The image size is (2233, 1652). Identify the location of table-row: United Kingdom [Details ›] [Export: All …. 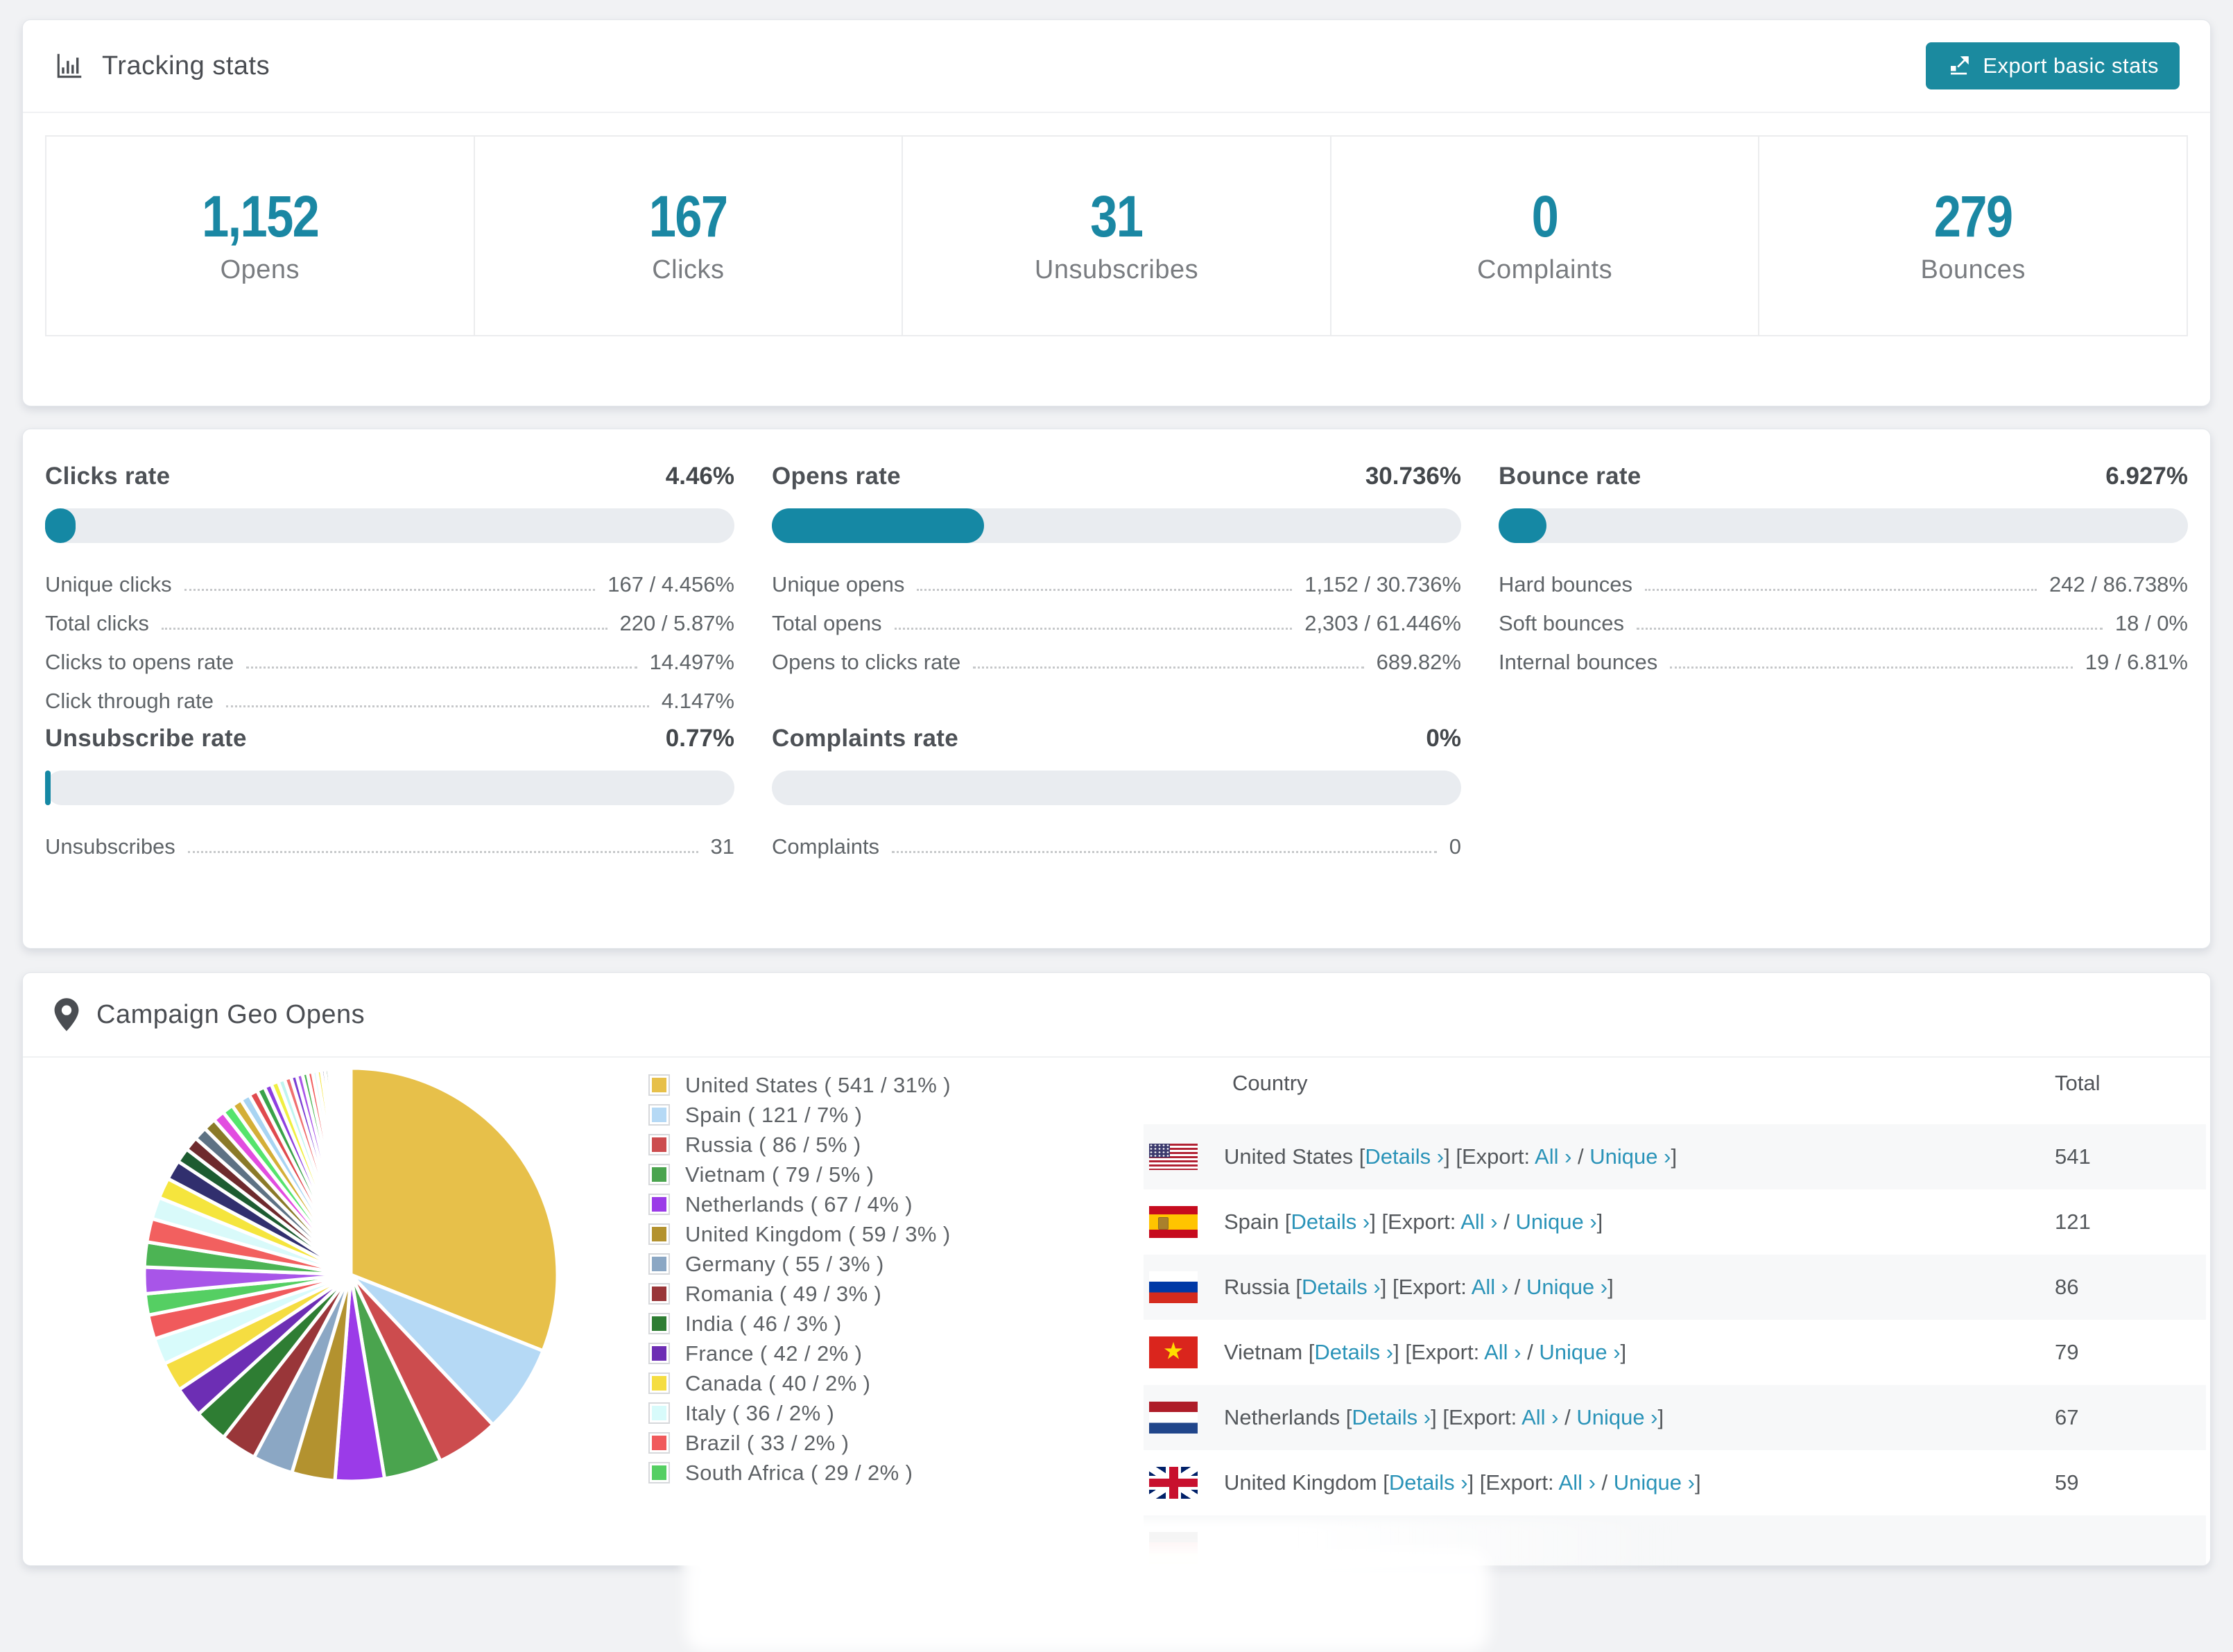
(1675, 1483).